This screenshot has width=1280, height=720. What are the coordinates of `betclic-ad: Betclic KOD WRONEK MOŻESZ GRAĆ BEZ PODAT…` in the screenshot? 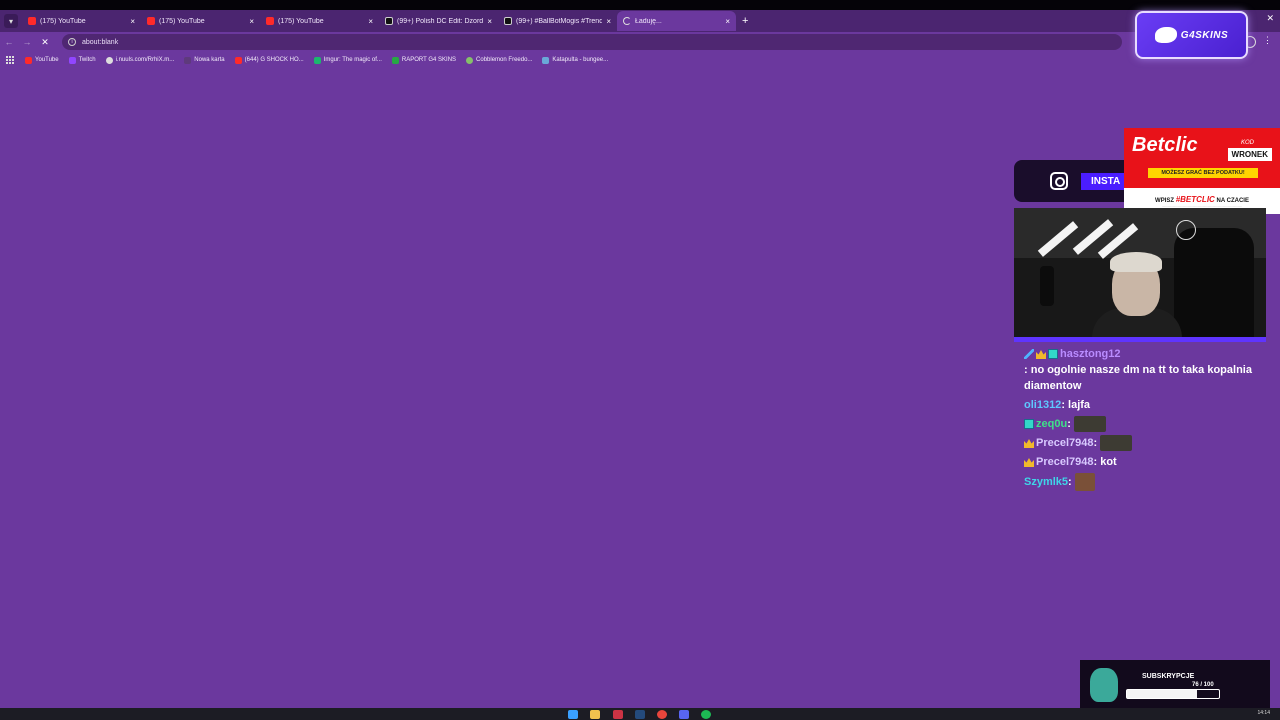 It's located at (1202, 171).